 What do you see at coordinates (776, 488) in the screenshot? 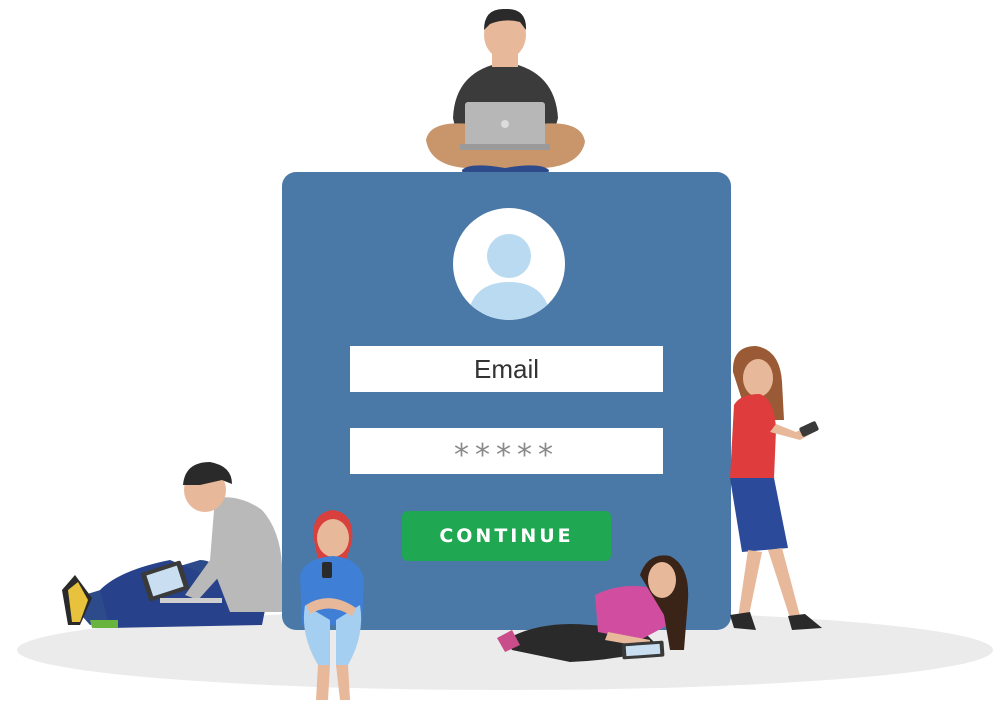
I see `person-standing-with-phone` at bounding box center [776, 488].